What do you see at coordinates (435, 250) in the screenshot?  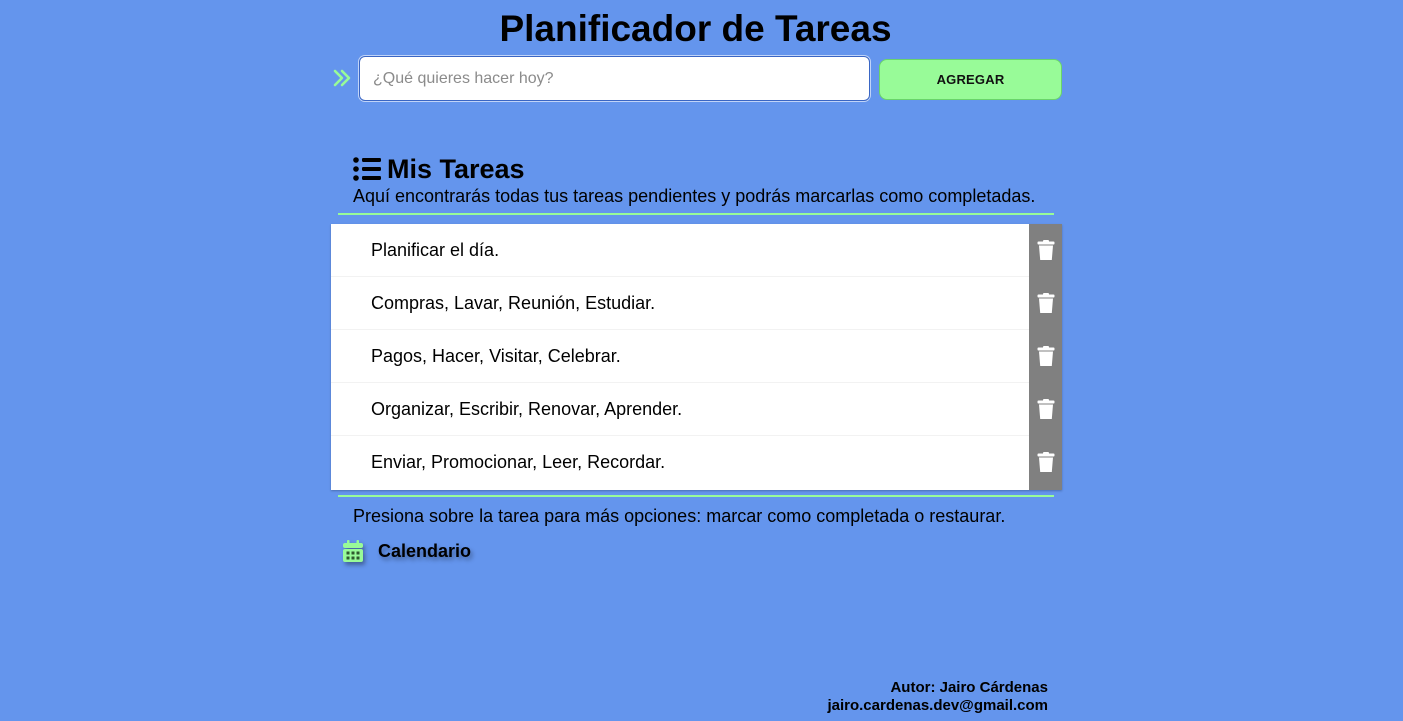 I see `task-label: Planificar el día.` at bounding box center [435, 250].